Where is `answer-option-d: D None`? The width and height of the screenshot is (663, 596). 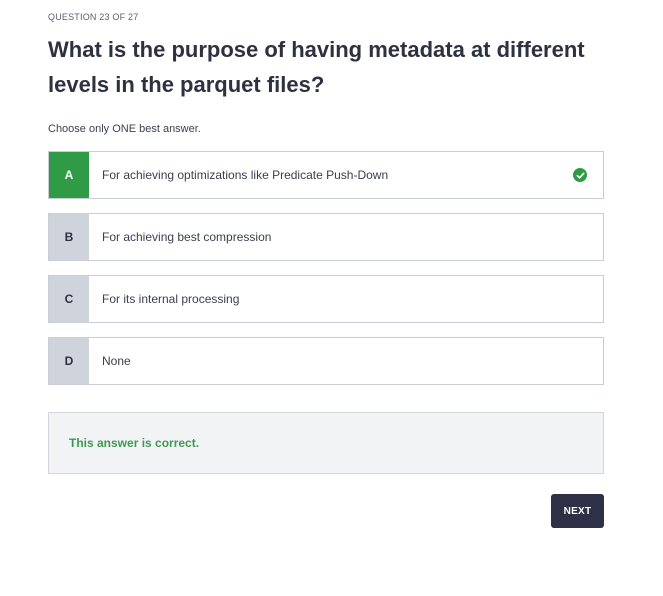
answer-option-d: D None is located at coordinates (326, 361).